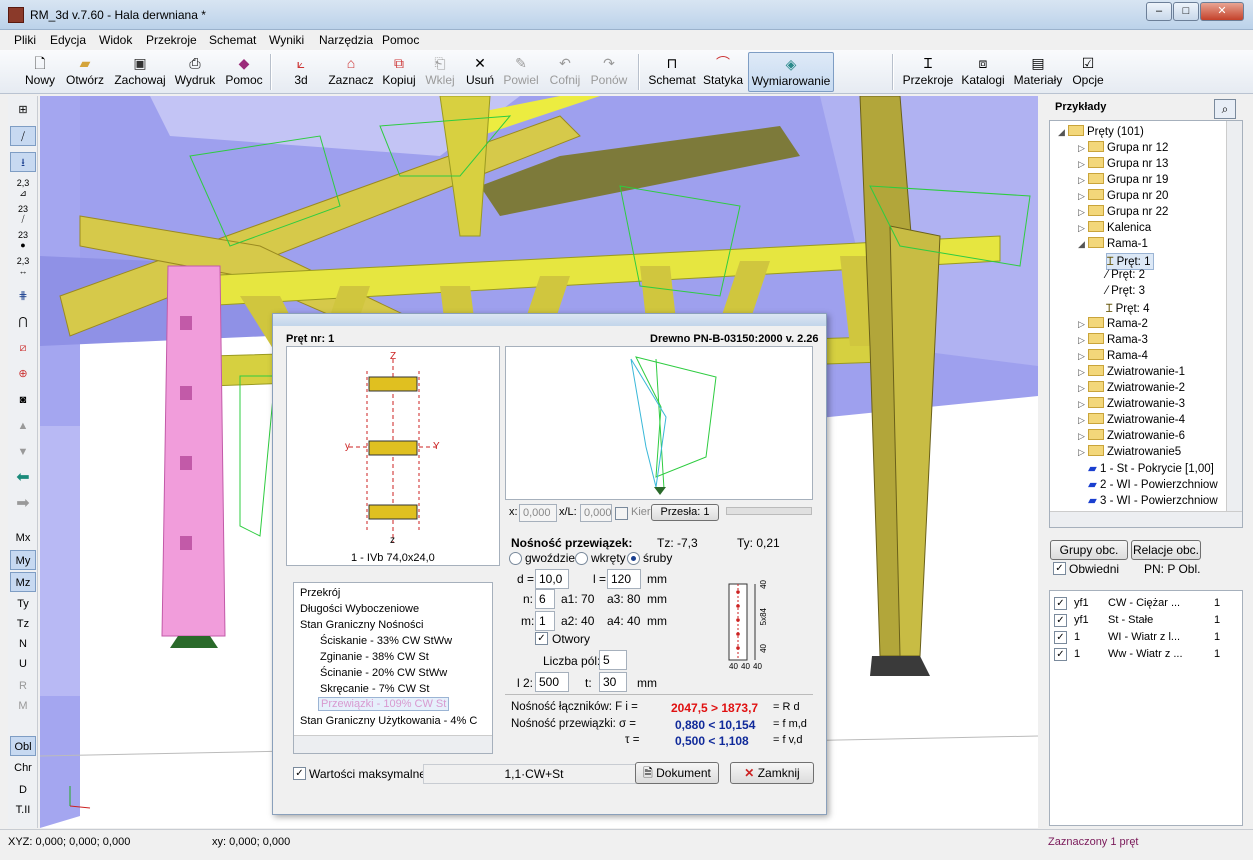 The height and width of the screenshot is (860, 1253). Describe the element at coordinates (1123, 147) in the screenshot. I see `tree-item: ▷ Grupa nr 12` at that location.